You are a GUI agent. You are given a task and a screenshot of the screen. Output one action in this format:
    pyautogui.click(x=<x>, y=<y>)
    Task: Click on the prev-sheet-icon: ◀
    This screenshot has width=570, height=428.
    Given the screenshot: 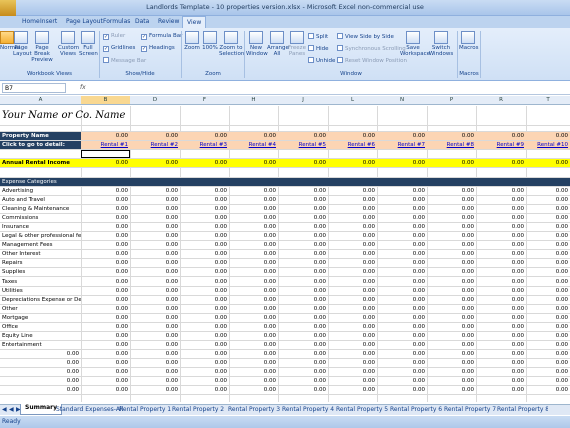 What is the action you would take?
    pyautogui.click(x=11, y=409)
    